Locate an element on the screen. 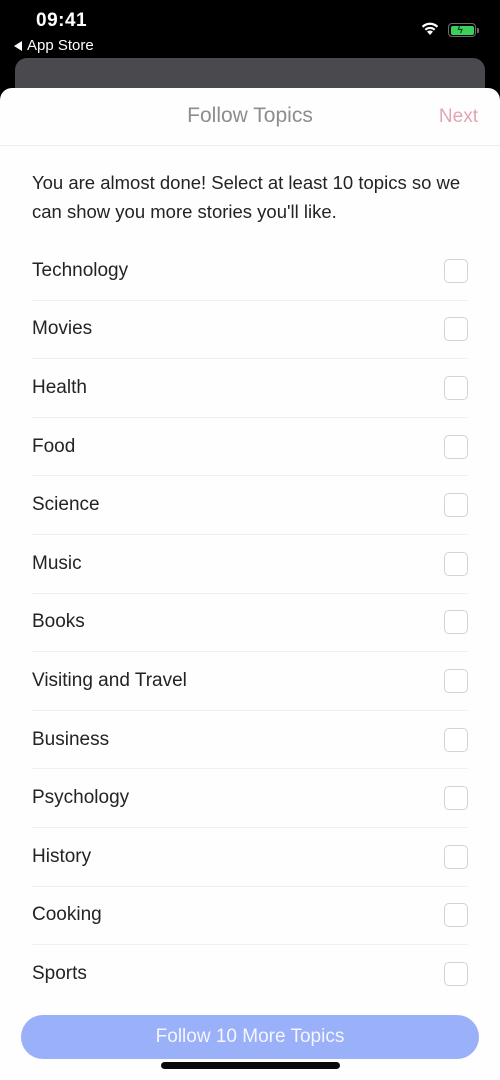 This screenshot has height=1080, width=500. topic-label: History is located at coordinates (62, 856).